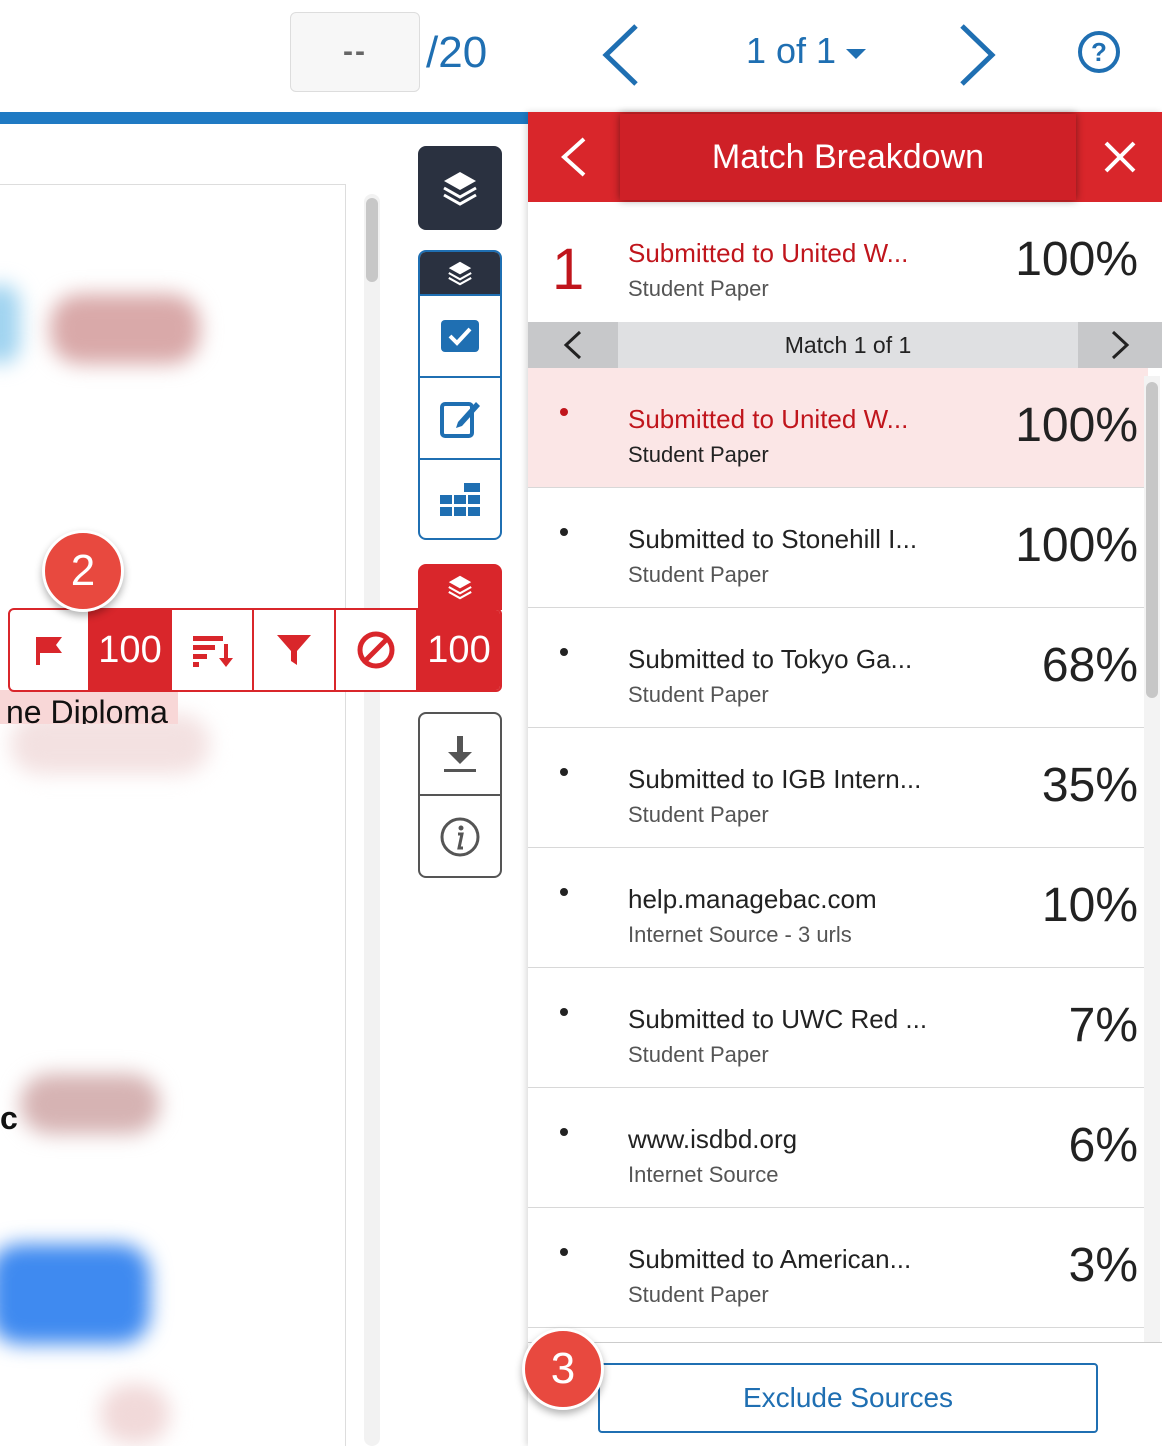 The width and height of the screenshot is (1162, 1446). I want to click on grading-tools-group, so click(460, 395).